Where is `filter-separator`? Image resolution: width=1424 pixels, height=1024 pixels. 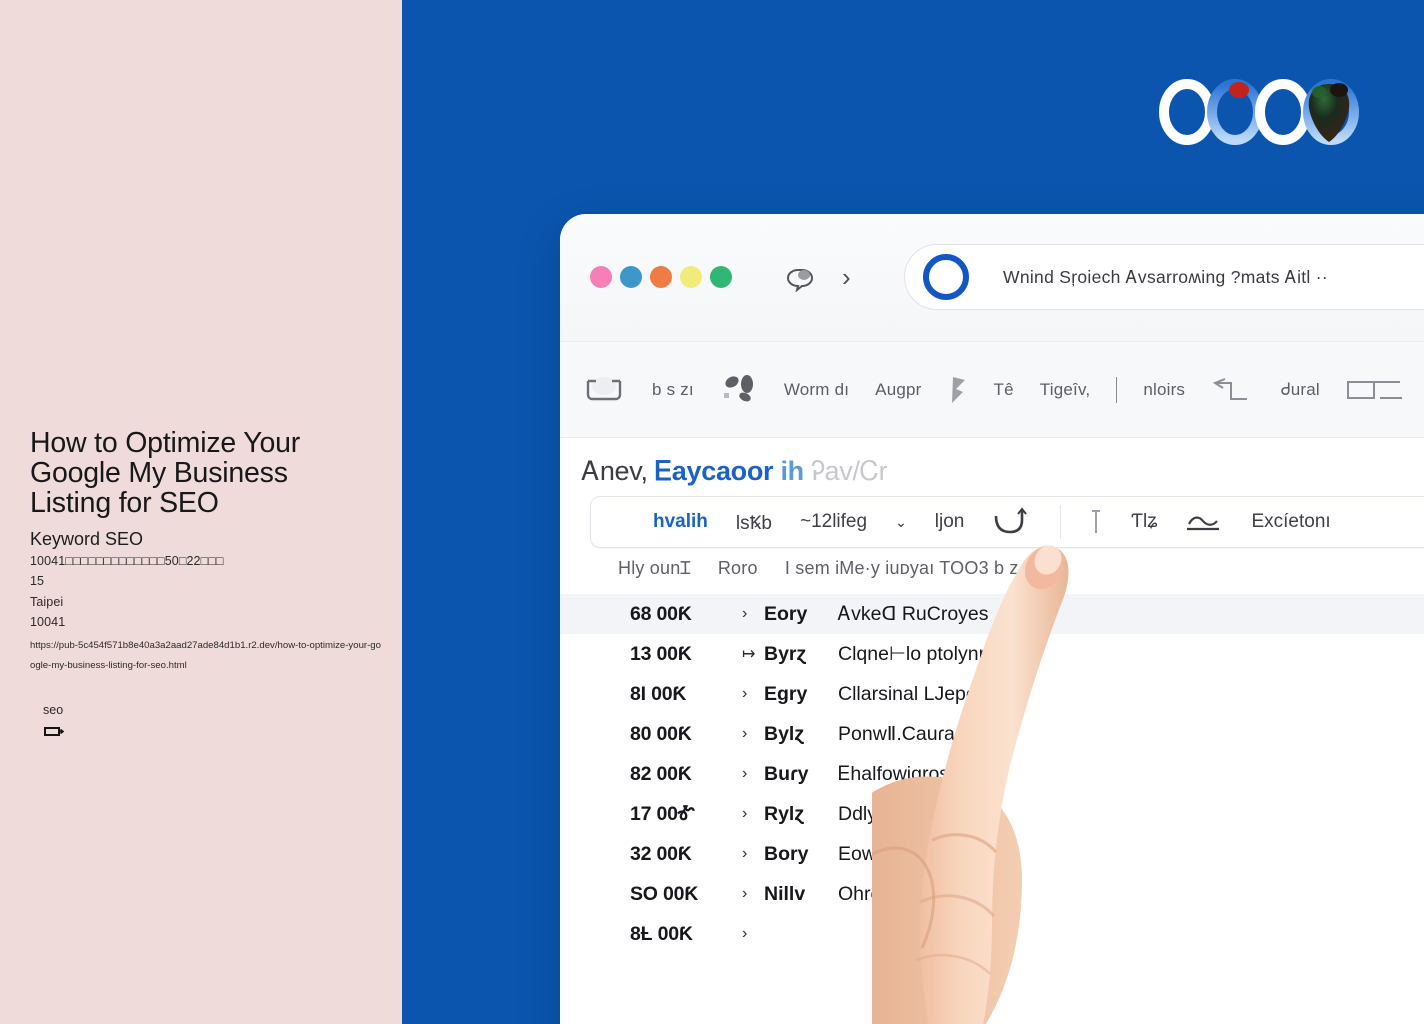 filter-separator is located at coordinates (1061, 522).